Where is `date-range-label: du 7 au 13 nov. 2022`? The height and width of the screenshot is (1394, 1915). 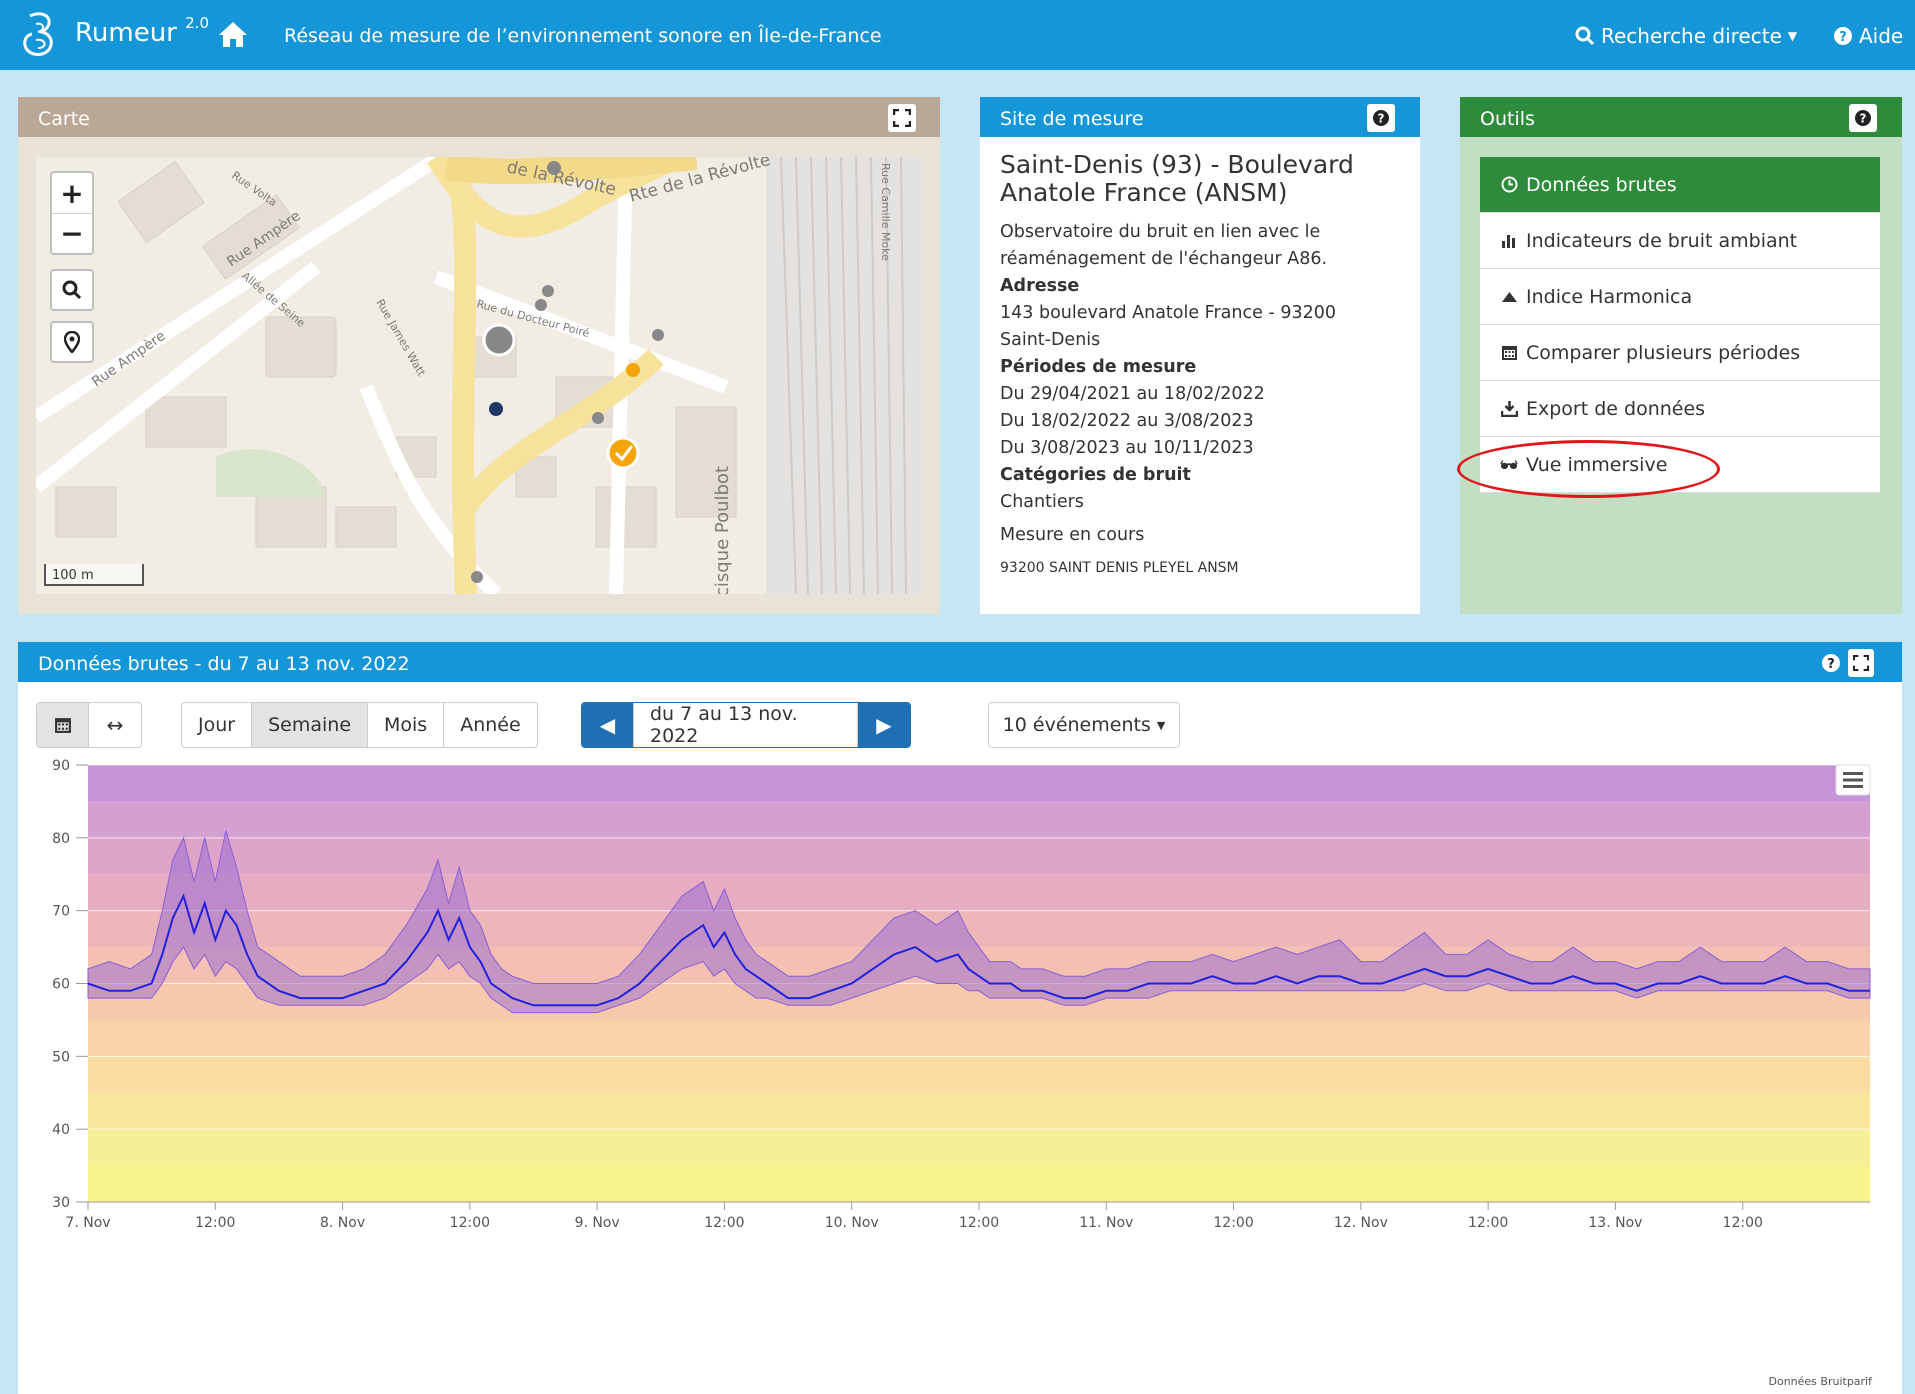
date-range-label: du 7 au 13 nov. 2022 is located at coordinates (746, 725).